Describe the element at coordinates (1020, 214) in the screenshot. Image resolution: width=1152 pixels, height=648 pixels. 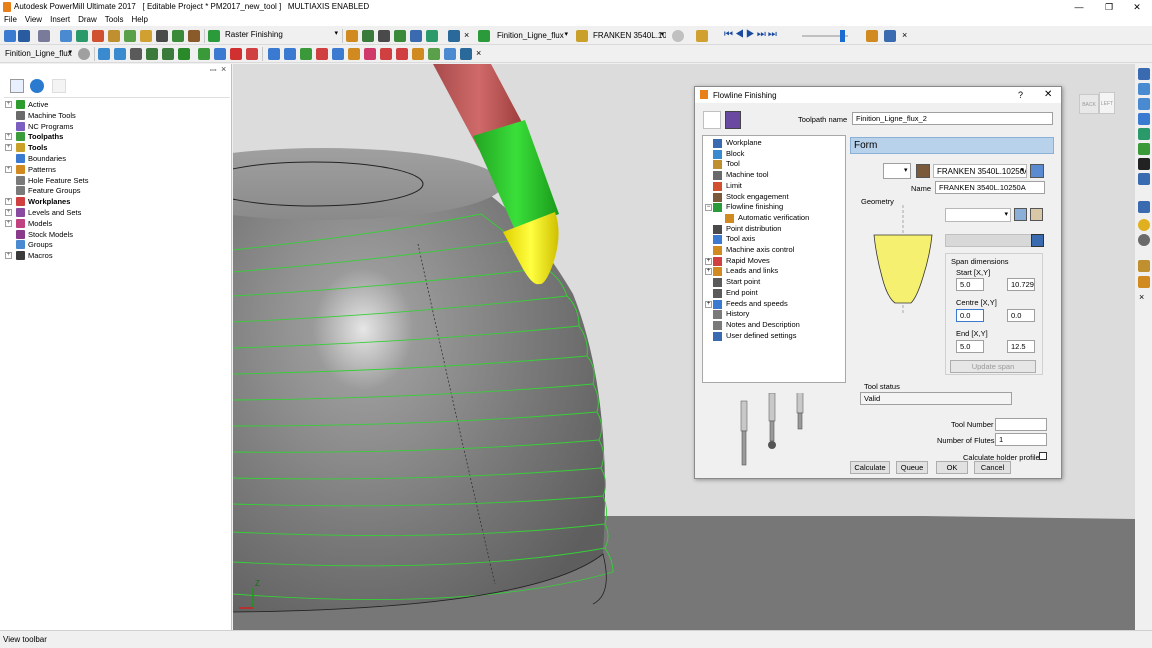
I see `add-span-icon` at that location.